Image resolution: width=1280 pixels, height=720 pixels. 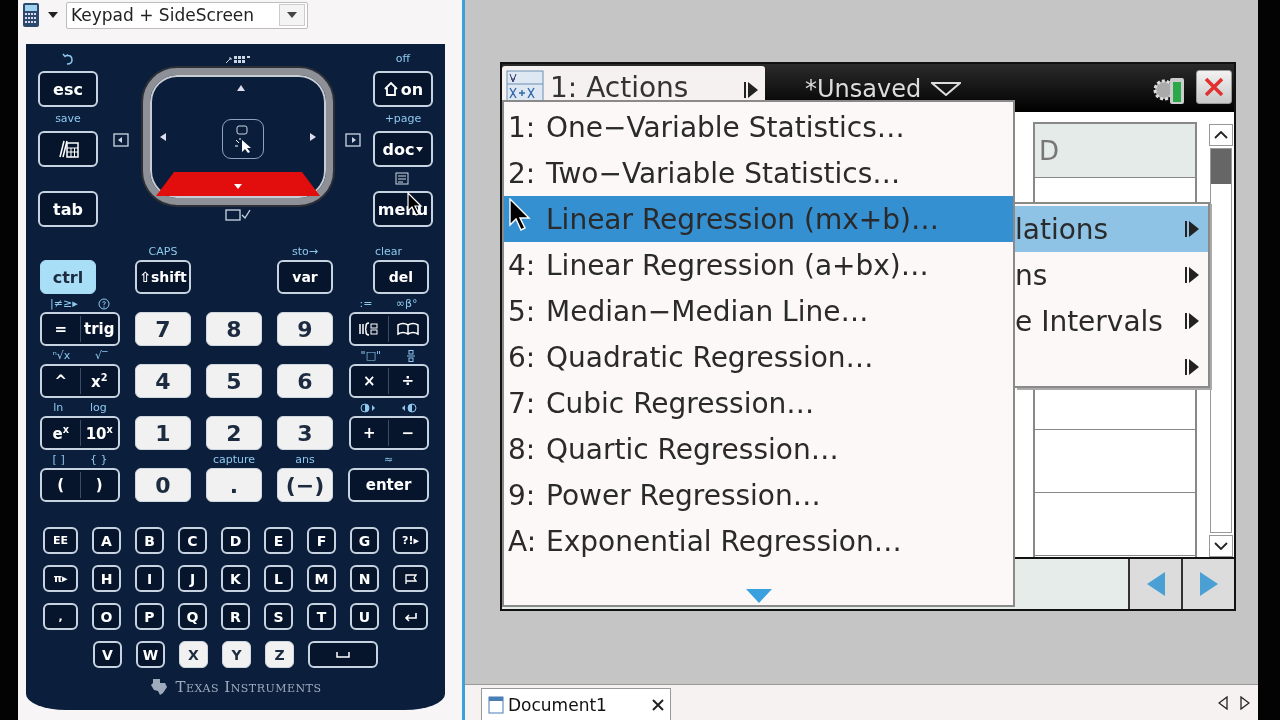 What do you see at coordinates (1214, 87) in the screenshot?
I see `close-button` at bounding box center [1214, 87].